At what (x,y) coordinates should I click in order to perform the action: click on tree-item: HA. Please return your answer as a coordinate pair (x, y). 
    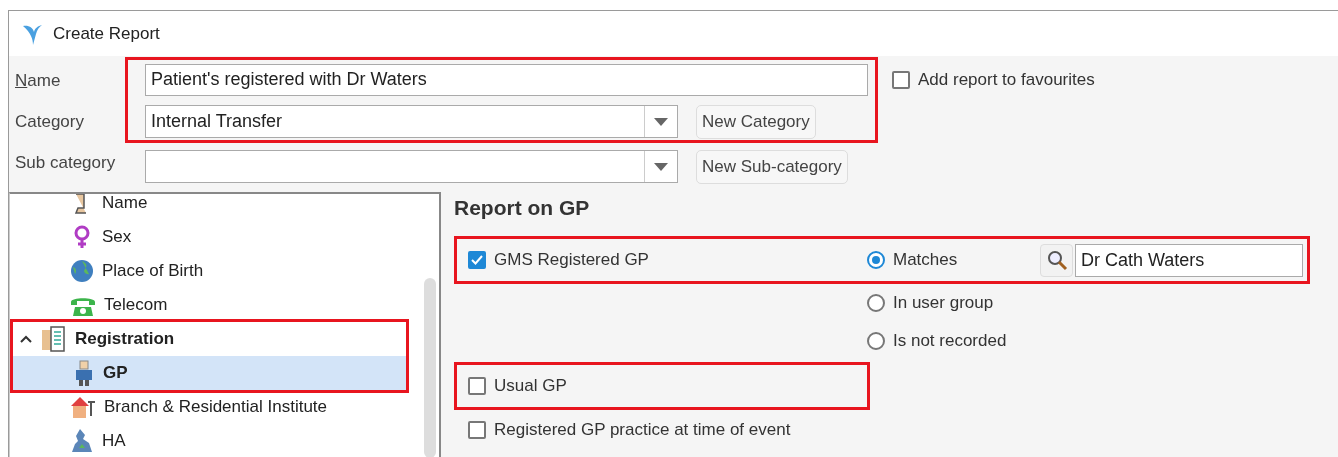
    Looking at the image, I should click on (217, 440).